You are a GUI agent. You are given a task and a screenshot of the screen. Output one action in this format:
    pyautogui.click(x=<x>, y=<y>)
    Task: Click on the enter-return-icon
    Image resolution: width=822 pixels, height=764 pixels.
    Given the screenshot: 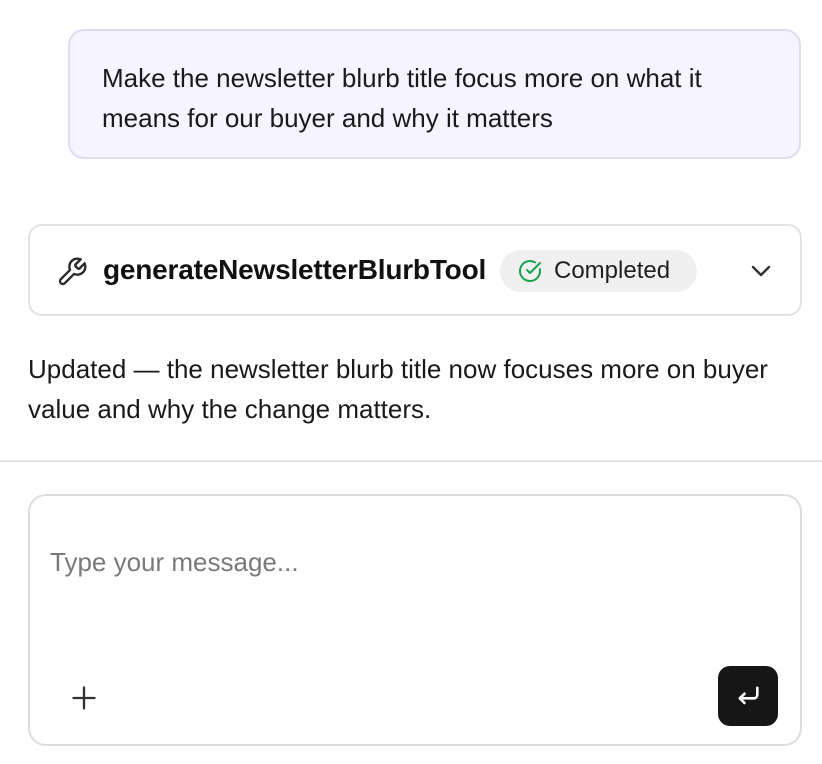 What is the action you would take?
    pyautogui.click(x=748, y=695)
    